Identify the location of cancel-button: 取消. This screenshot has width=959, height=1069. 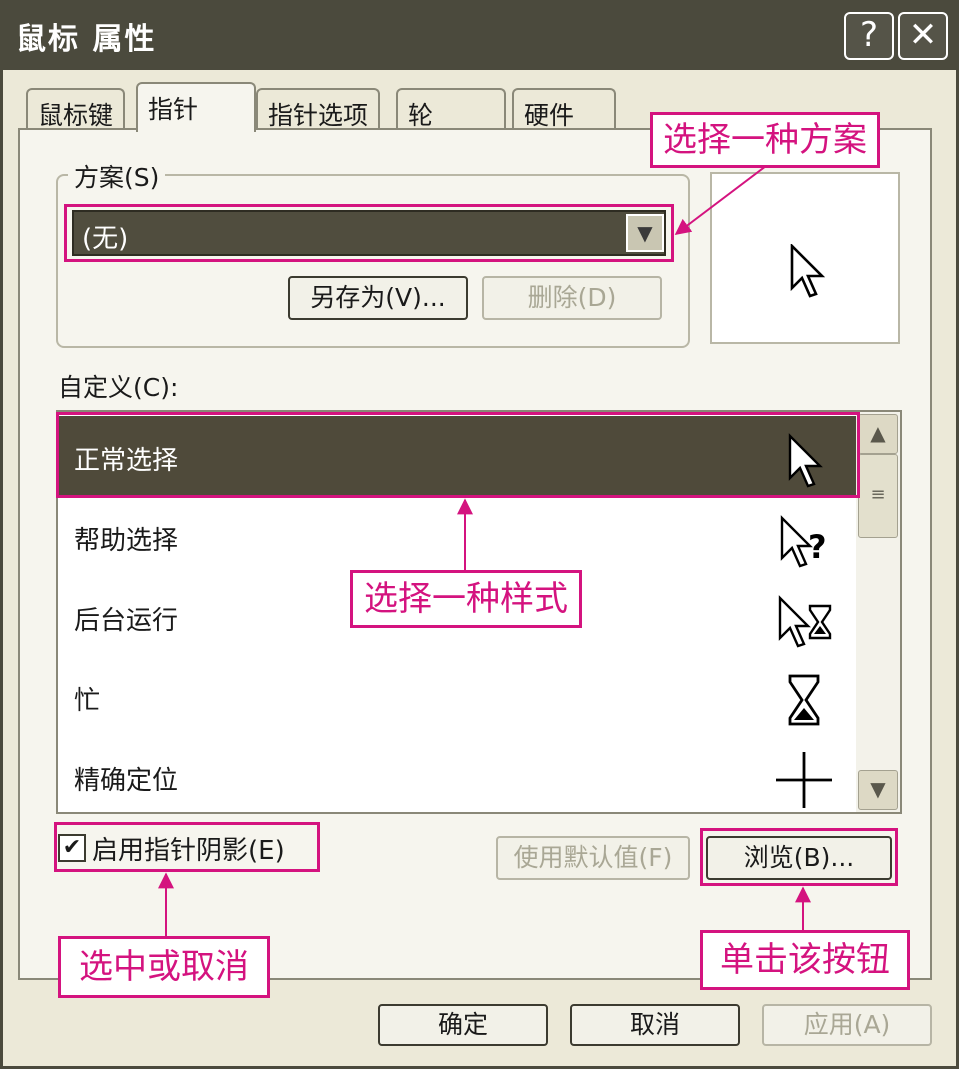
(655, 1025).